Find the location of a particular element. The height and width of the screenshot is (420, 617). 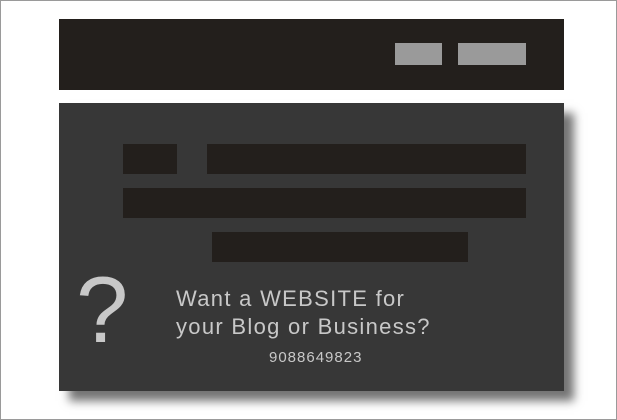

headline-line-2: your Blog or Business? is located at coordinates (303, 326).